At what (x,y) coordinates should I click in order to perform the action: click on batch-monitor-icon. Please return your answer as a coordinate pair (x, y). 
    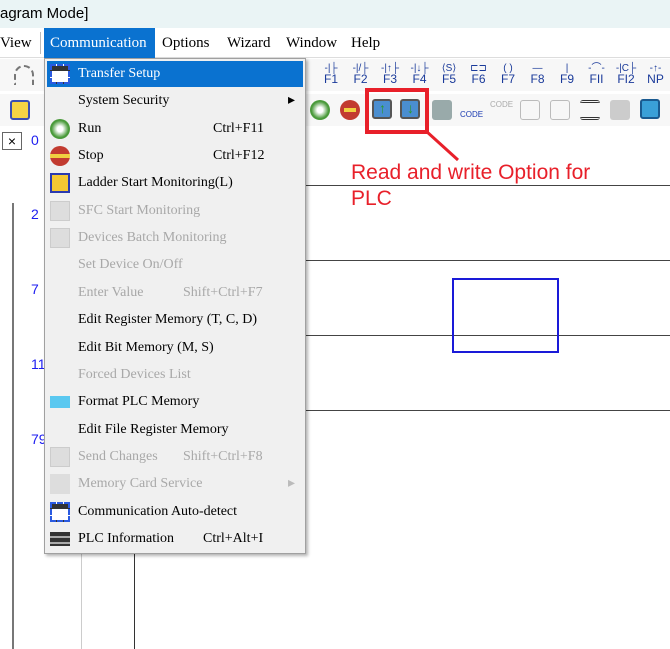
    Looking at the image, I should click on (60, 238).